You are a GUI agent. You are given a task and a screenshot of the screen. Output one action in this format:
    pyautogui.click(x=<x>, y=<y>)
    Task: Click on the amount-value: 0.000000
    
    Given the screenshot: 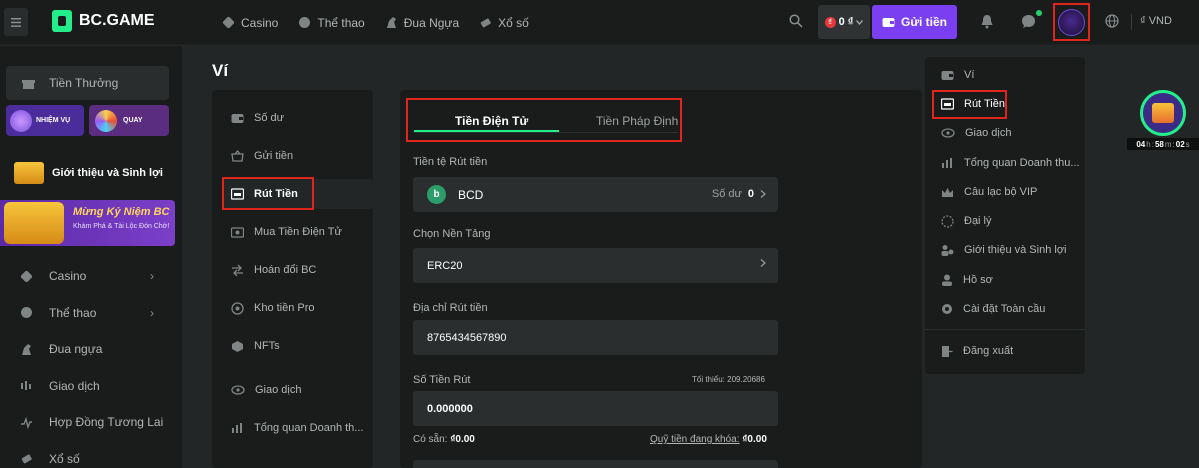 What is the action you would take?
    pyautogui.click(x=450, y=408)
    